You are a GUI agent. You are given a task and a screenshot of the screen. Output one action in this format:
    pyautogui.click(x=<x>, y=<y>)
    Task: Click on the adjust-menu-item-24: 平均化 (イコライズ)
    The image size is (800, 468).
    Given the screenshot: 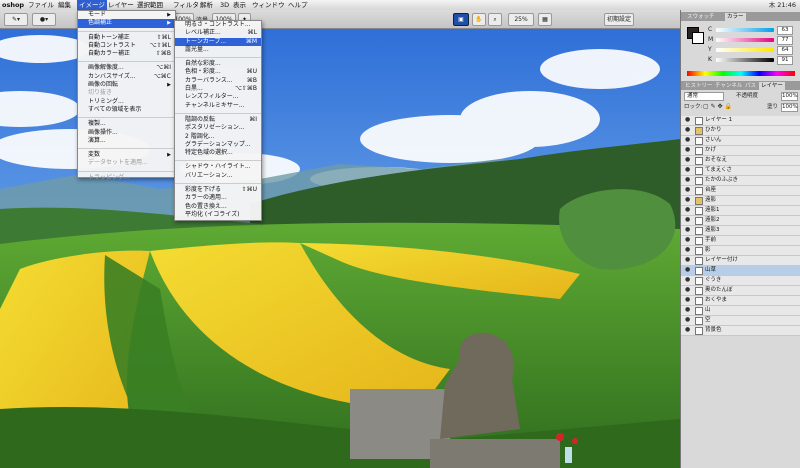 What is the action you would take?
    pyautogui.click(x=218, y=215)
    